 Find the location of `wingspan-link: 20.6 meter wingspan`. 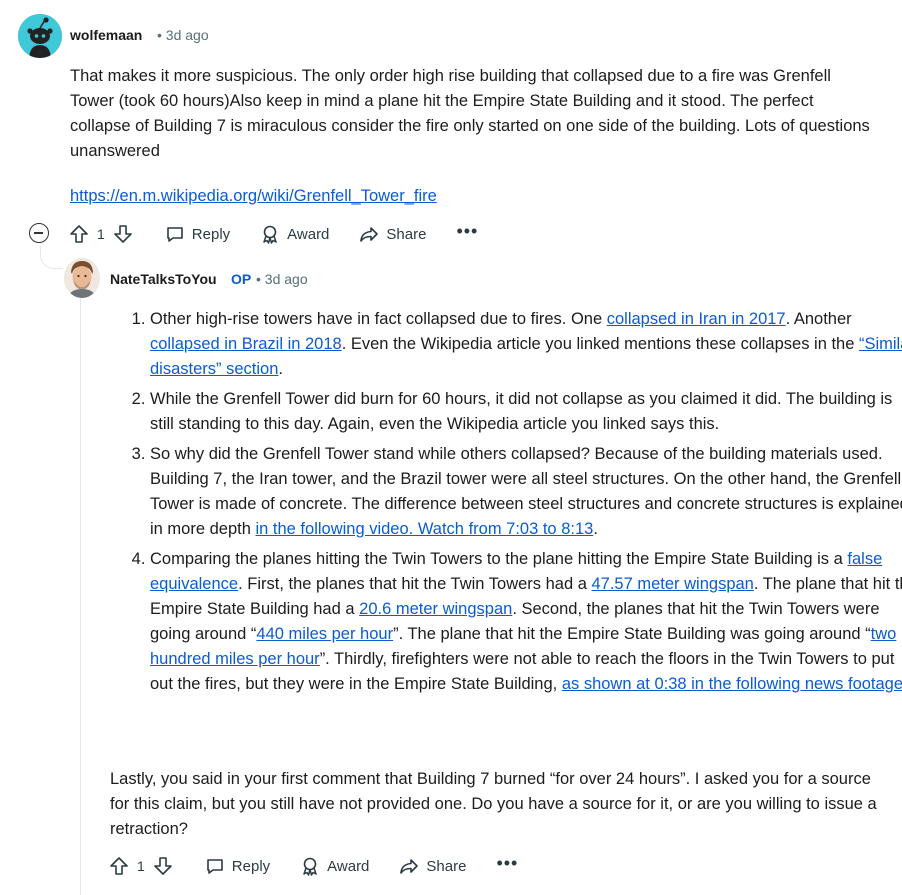

wingspan-link: 20.6 meter wingspan is located at coordinates (435, 609).